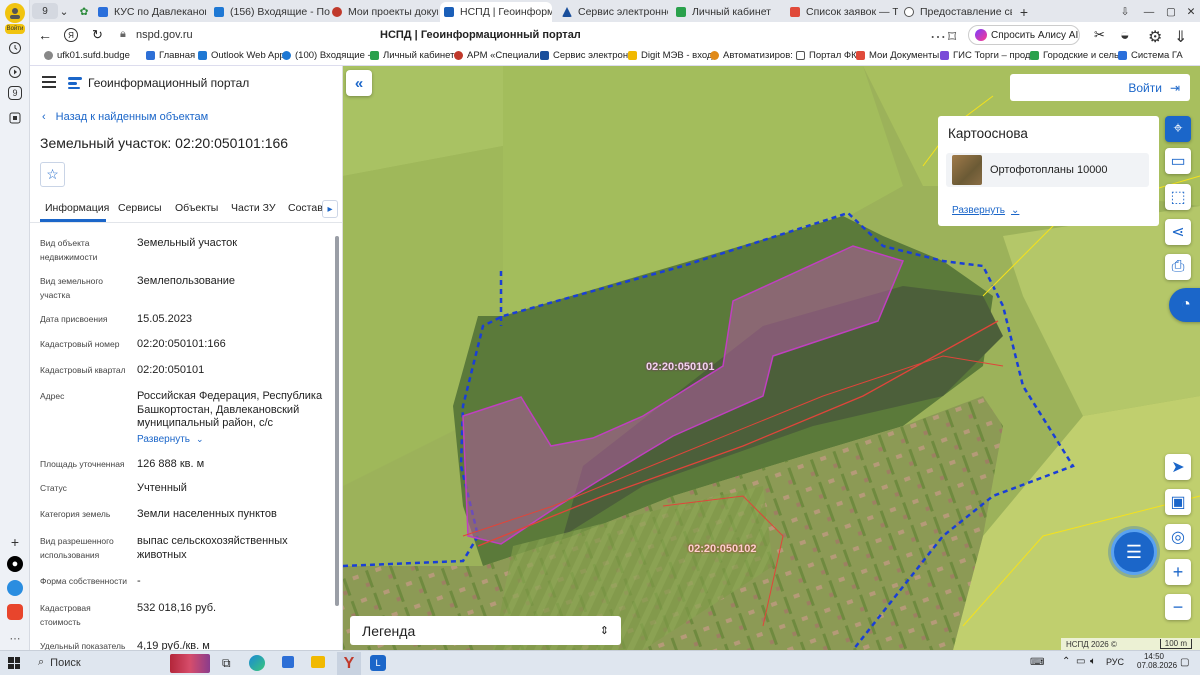 The width and height of the screenshot is (1200, 675). Describe the element at coordinates (1184, 662) in the screenshot. I see `notifications-icon: ▢` at that location.